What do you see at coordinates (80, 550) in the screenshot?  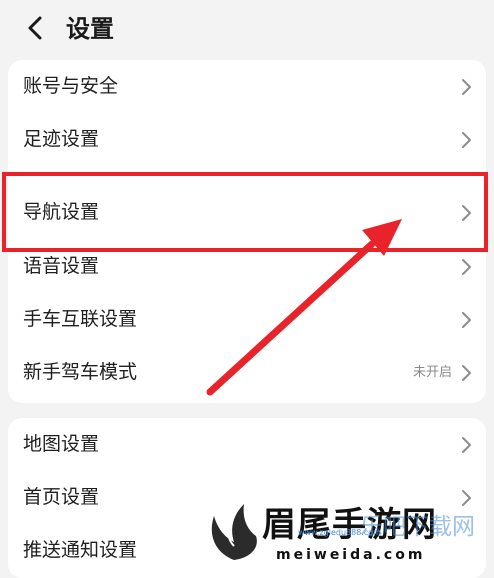 I see `settings-item-label: 推送通知设置` at bounding box center [80, 550].